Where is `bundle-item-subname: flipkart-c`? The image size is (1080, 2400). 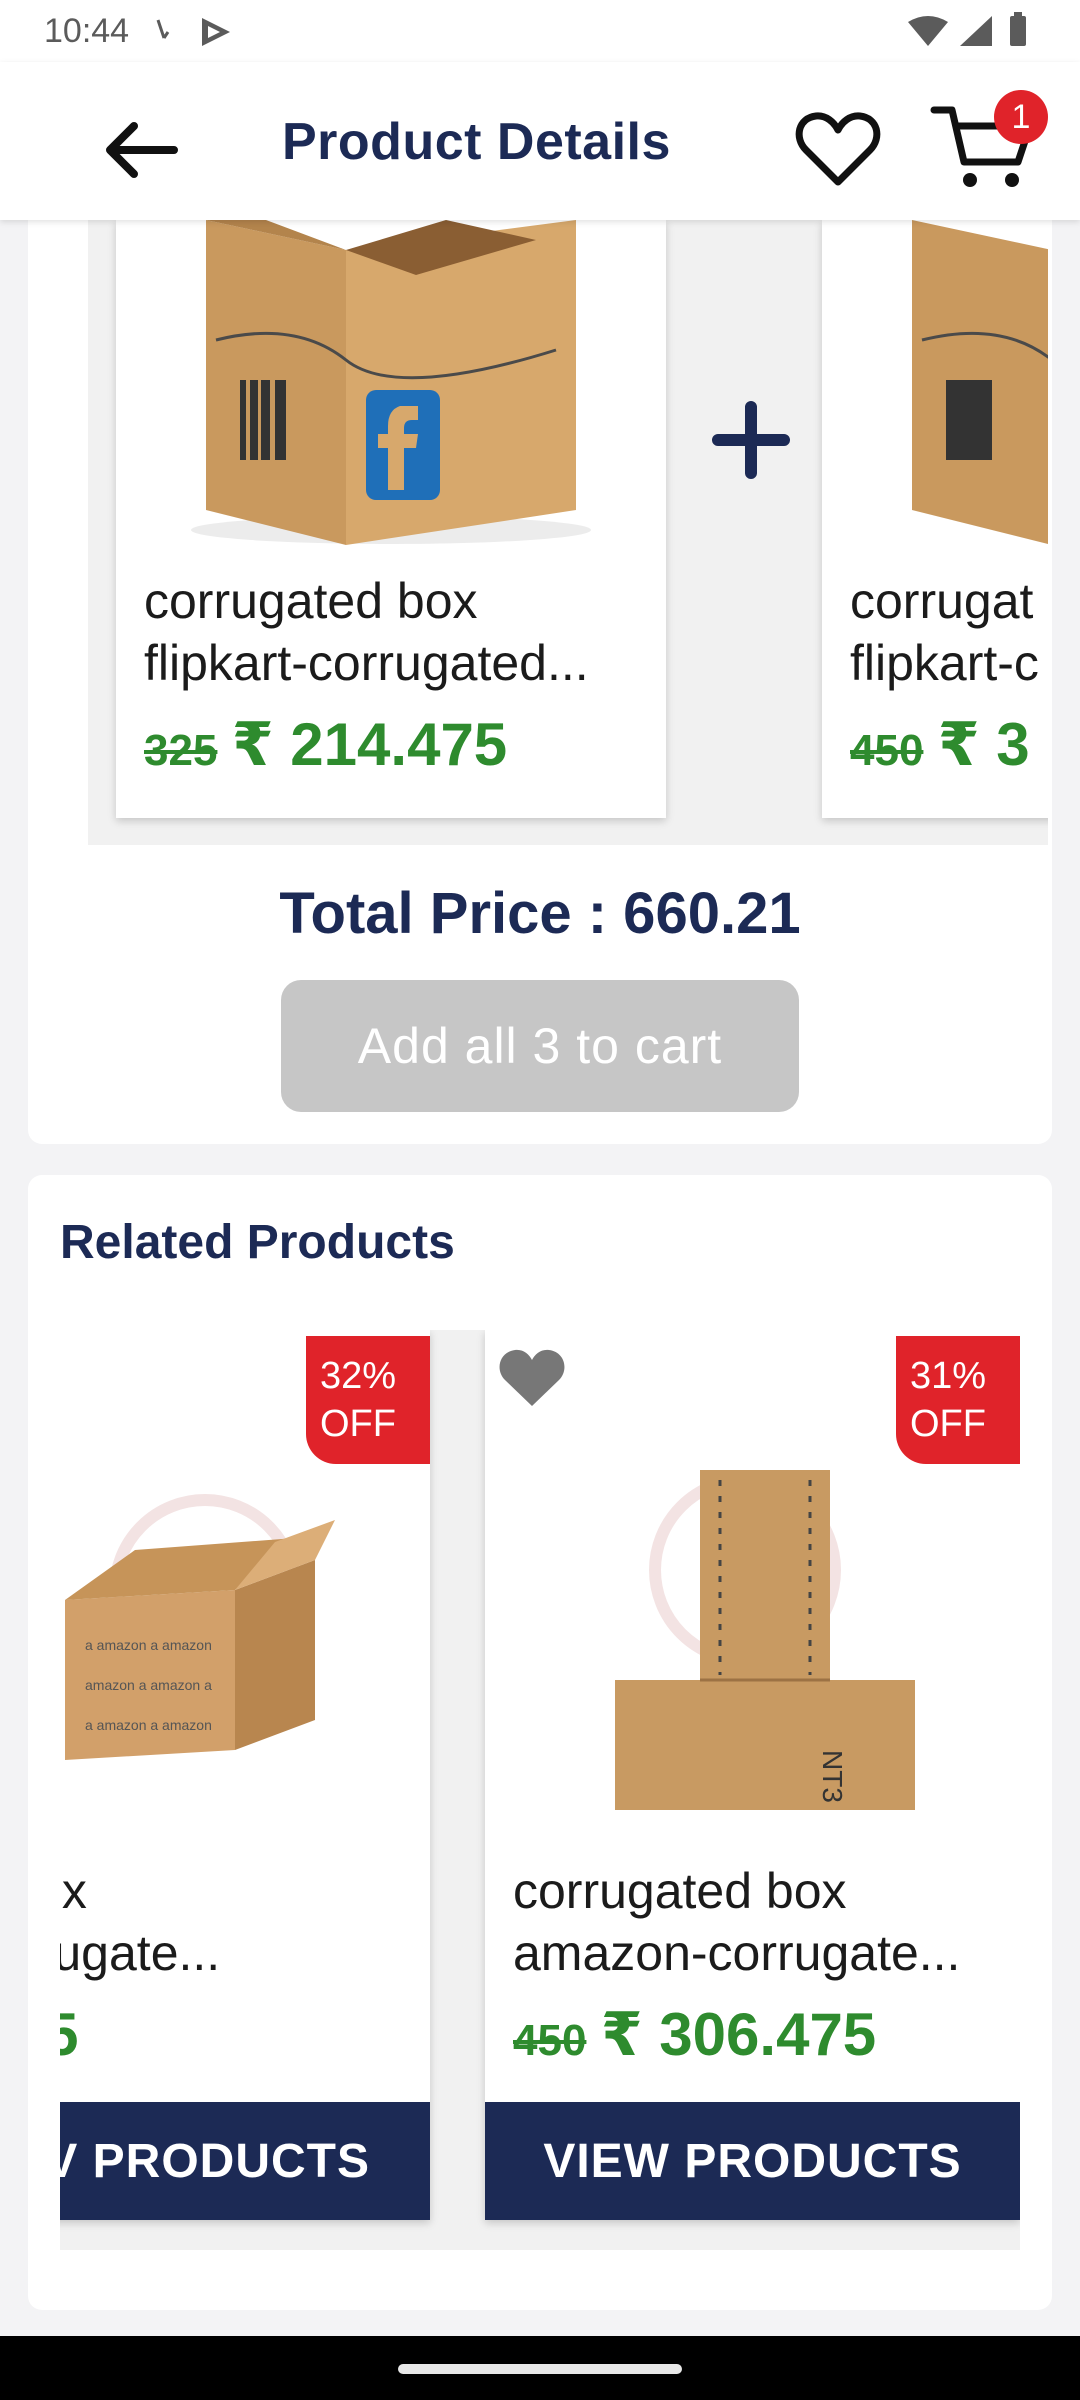 bundle-item-subname: flipkart-c is located at coordinates (944, 663).